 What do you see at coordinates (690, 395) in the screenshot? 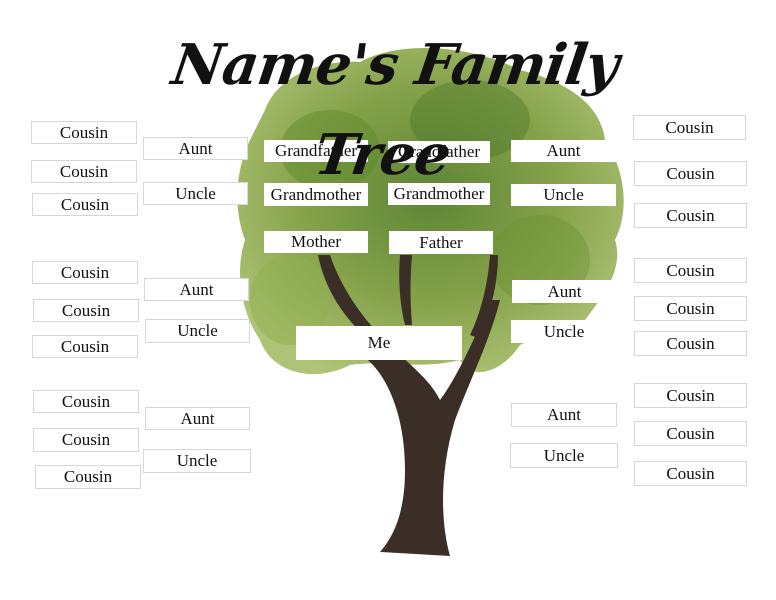
I see `right-cousin-3-1: Cousin` at bounding box center [690, 395].